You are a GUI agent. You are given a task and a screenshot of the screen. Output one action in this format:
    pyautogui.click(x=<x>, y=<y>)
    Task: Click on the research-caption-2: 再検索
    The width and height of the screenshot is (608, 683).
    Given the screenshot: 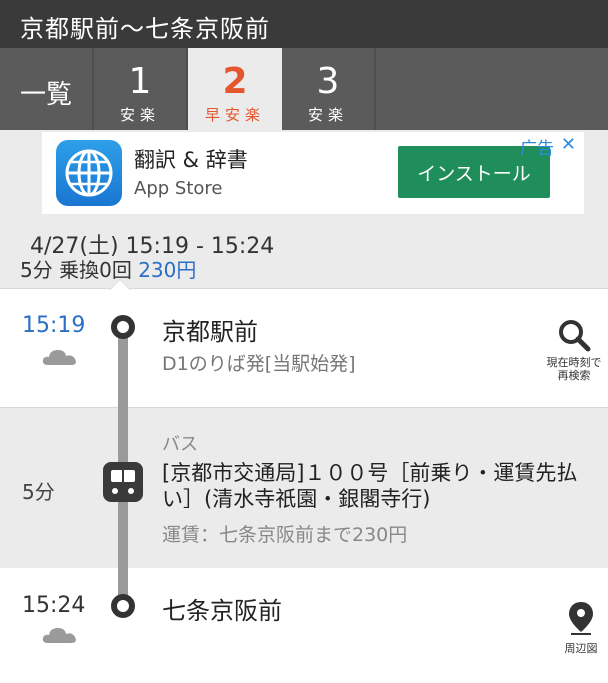 What is the action you would take?
    pyautogui.click(x=574, y=375)
    